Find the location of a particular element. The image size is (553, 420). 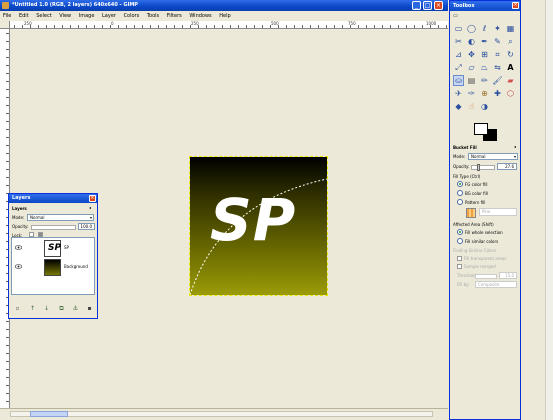

convolve-icon: ◆ is located at coordinates (458, 106).